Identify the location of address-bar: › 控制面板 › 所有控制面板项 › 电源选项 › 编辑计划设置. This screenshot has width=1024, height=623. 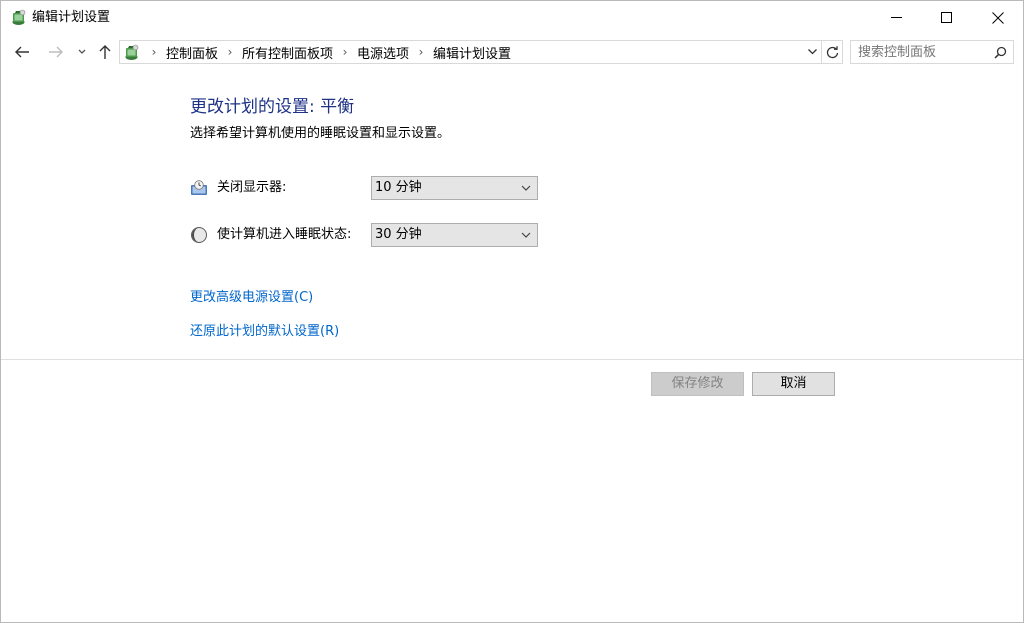
(481, 52).